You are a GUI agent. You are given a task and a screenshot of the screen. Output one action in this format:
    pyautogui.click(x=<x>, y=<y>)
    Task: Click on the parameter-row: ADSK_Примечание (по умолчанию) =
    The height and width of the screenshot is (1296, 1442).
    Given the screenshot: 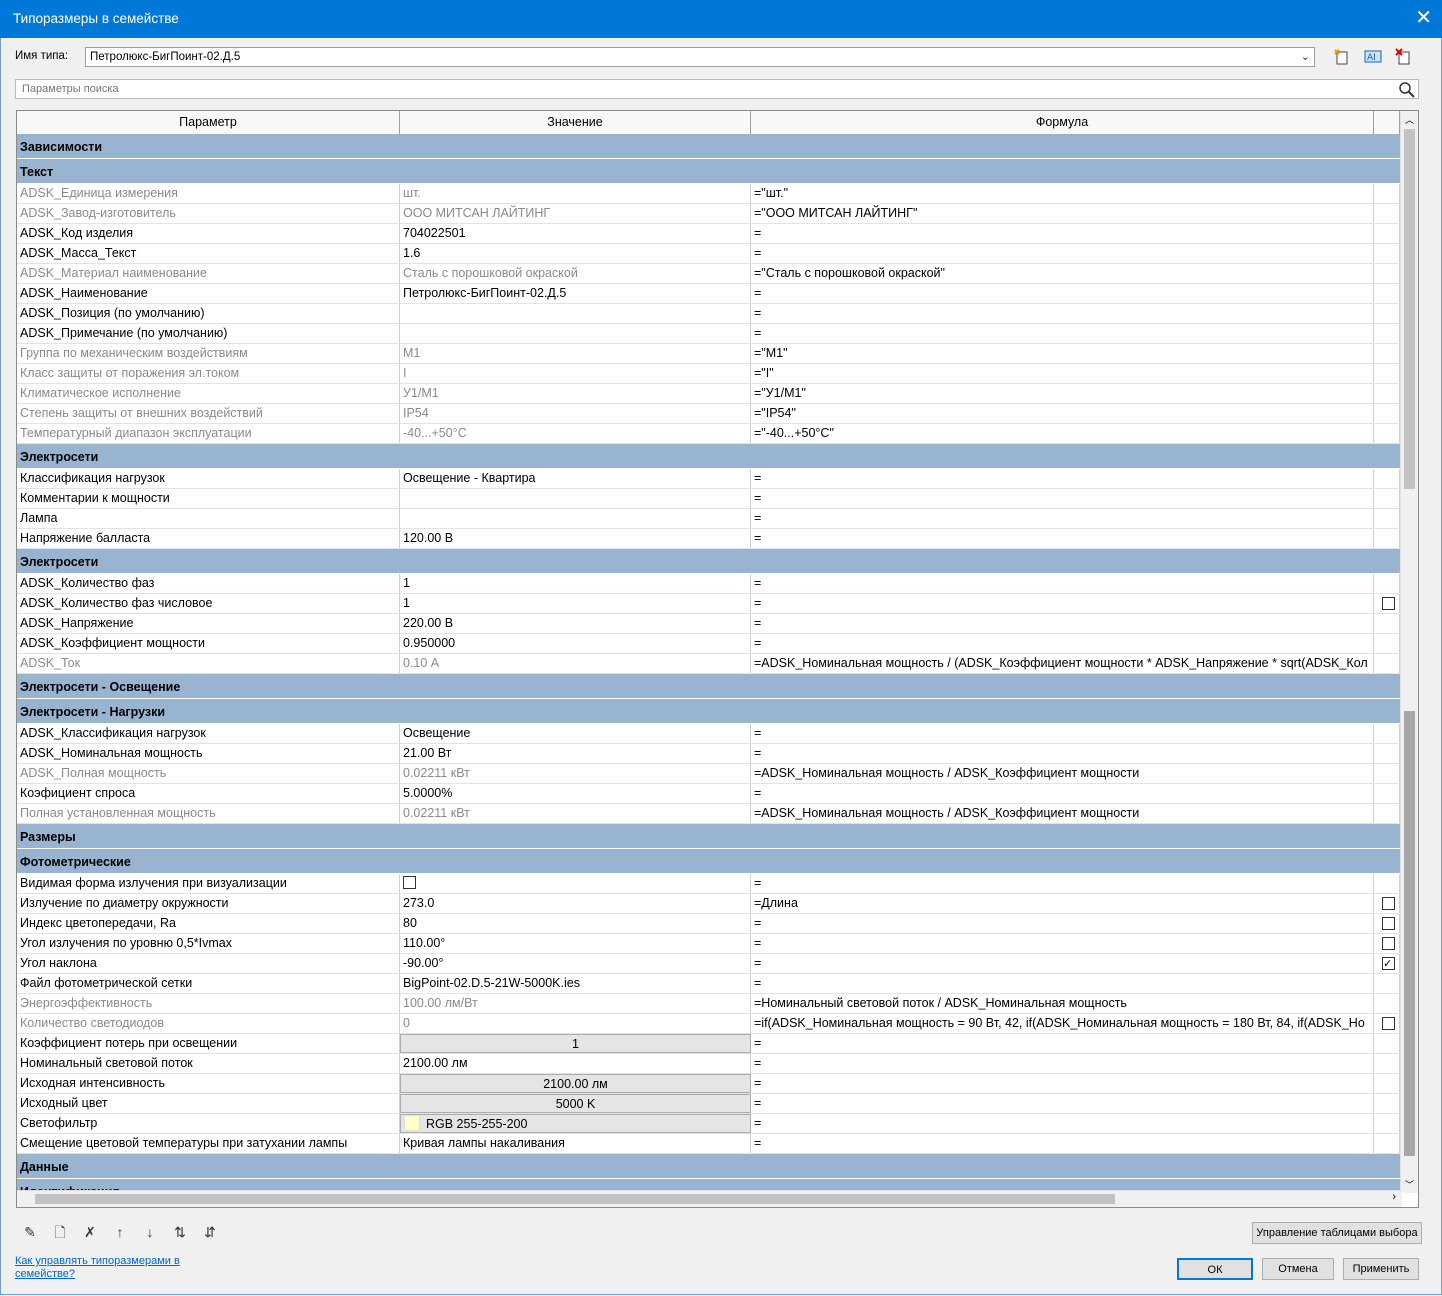 What is the action you would take?
    pyautogui.click(x=708, y=334)
    